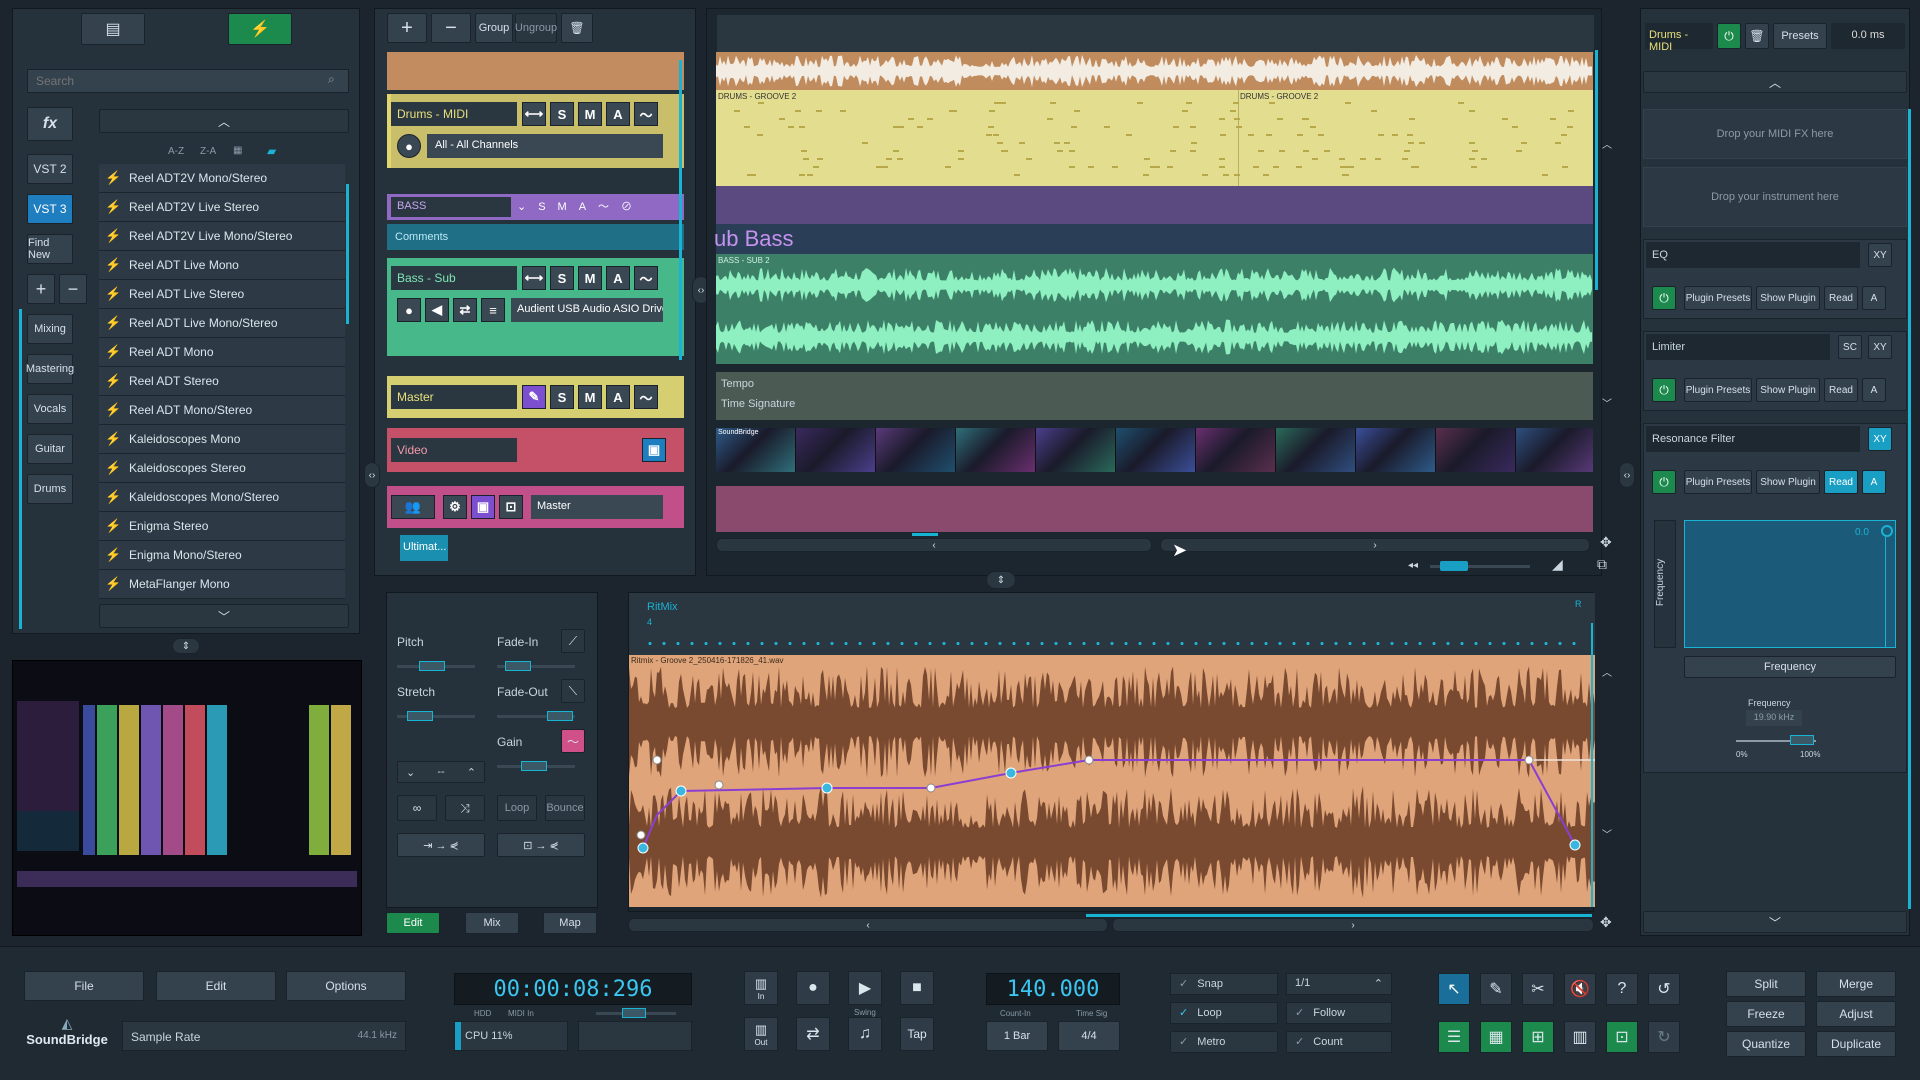  What do you see at coordinates (590, 114) in the screenshot?
I see `mute-button: M` at bounding box center [590, 114].